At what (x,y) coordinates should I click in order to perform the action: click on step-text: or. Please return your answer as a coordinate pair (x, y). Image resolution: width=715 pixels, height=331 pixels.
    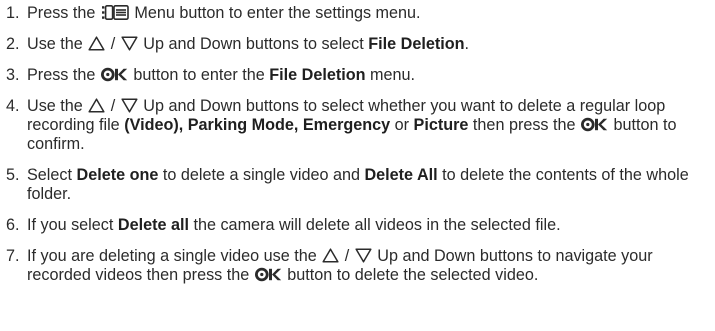
    Looking at the image, I should click on (402, 125).